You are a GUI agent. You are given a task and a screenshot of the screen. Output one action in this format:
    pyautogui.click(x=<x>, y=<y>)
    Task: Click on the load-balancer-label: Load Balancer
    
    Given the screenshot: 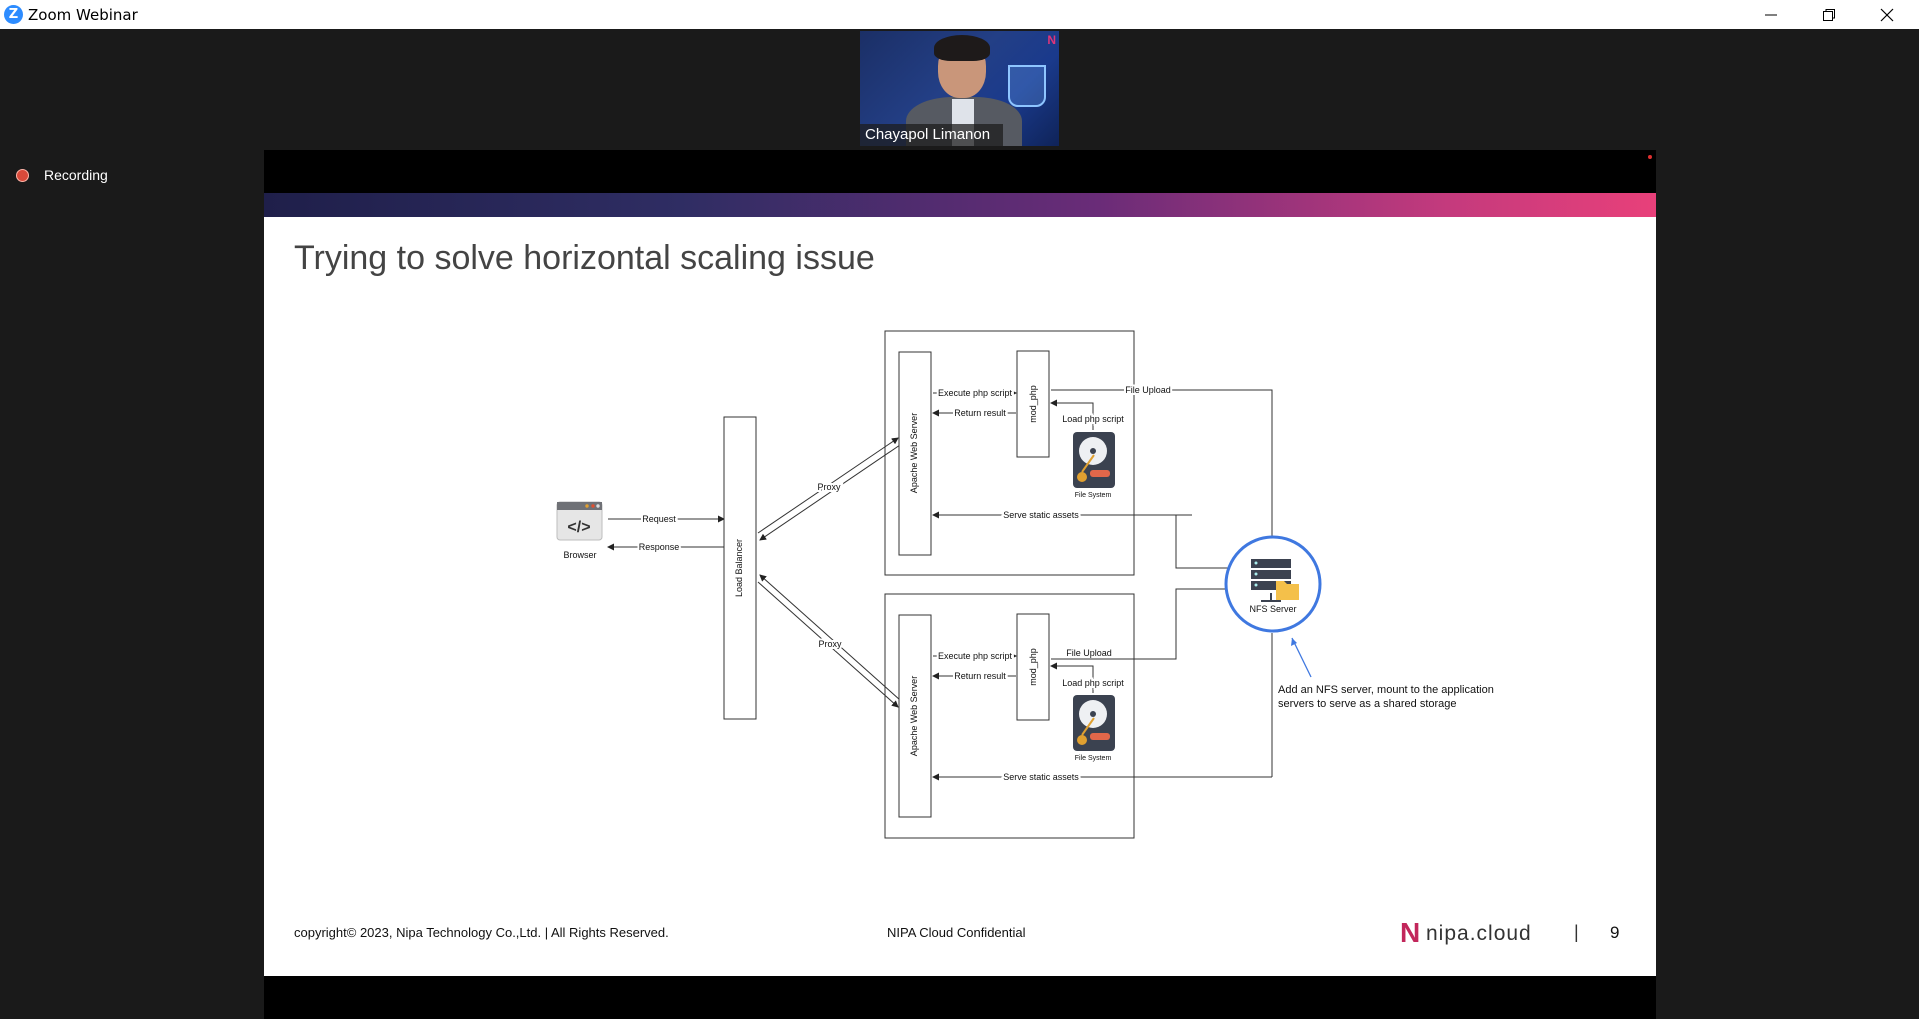 What is the action you would take?
    pyautogui.click(x=739, y=568)
    